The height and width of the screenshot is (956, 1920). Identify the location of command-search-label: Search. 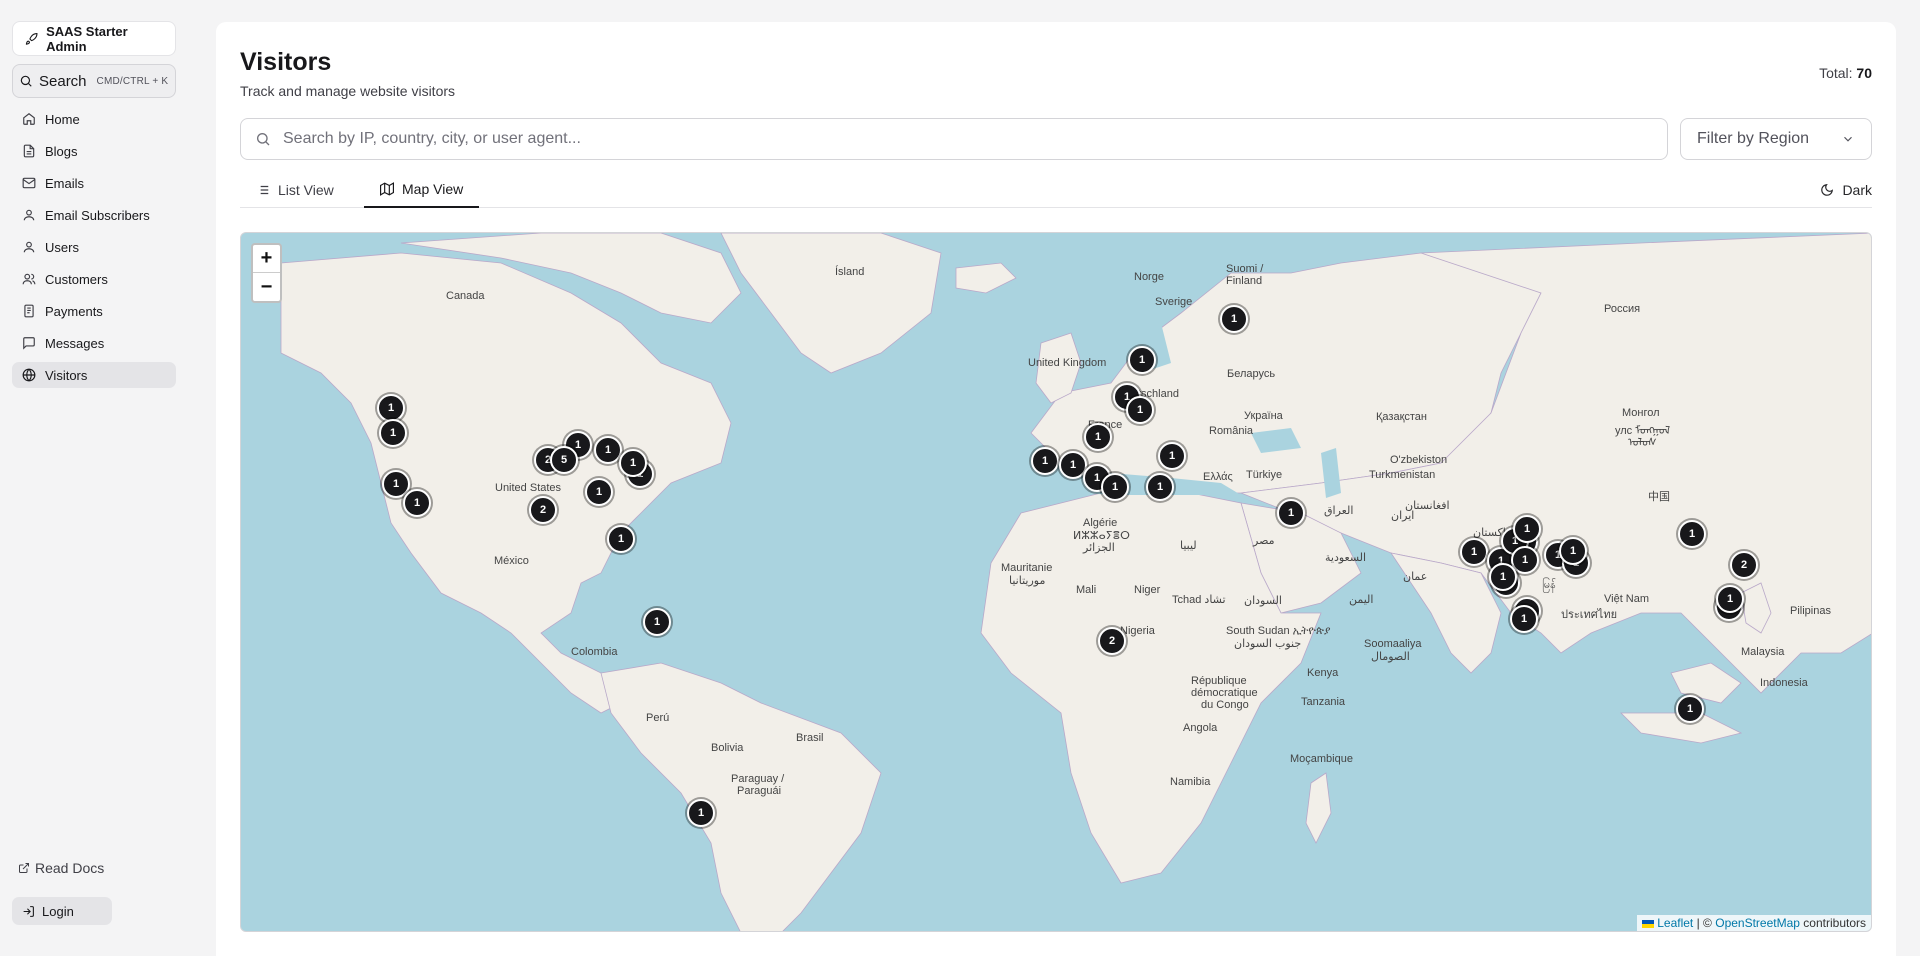
(63, 81).